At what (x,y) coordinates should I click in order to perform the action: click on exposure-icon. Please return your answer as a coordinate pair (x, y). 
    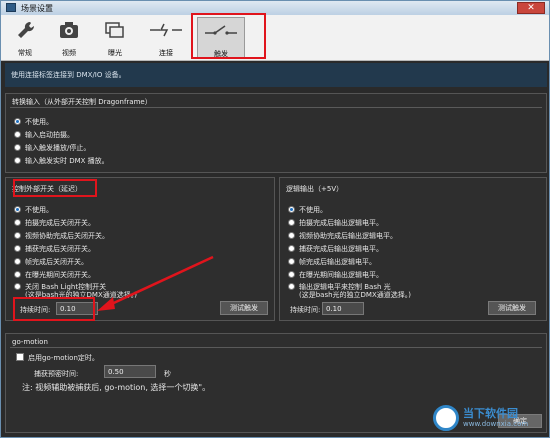
    Looking at the image, I should click on (114, 30).